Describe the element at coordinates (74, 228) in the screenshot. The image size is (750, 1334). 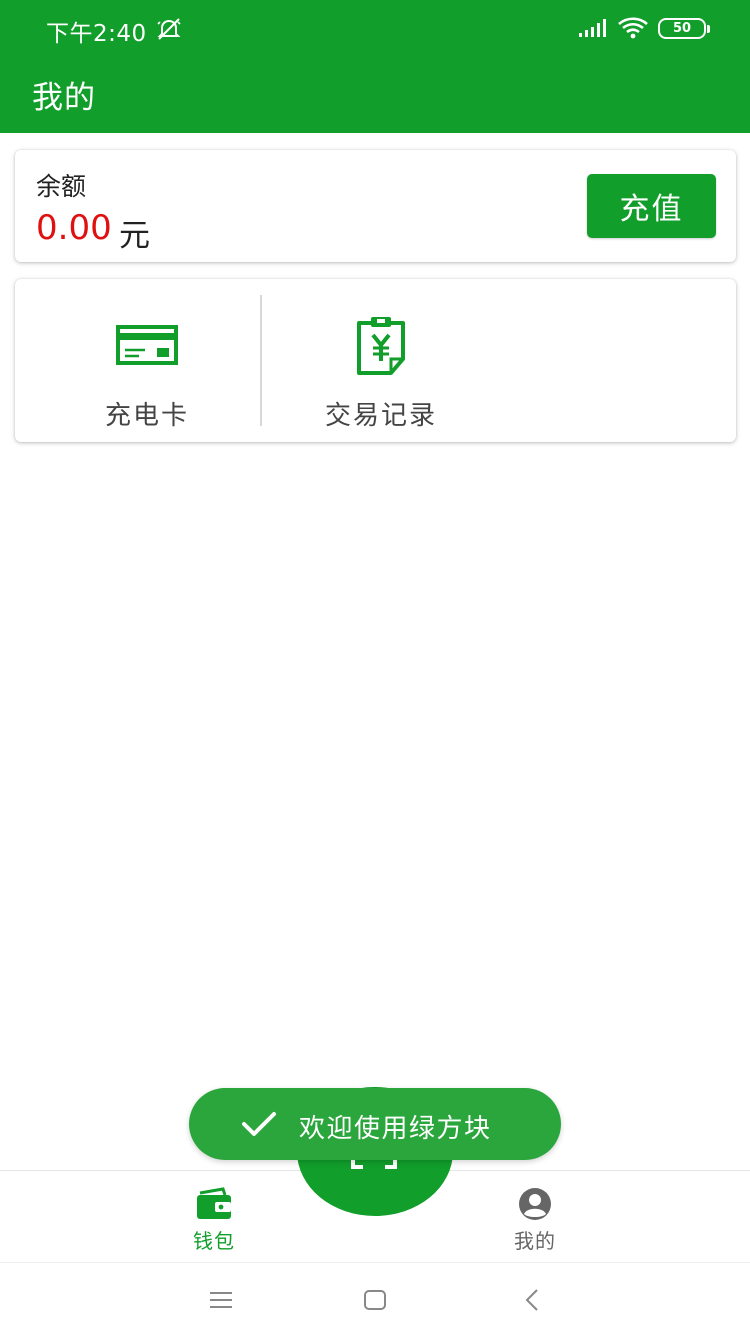
I see `balance-amount: 0.00` at that location.